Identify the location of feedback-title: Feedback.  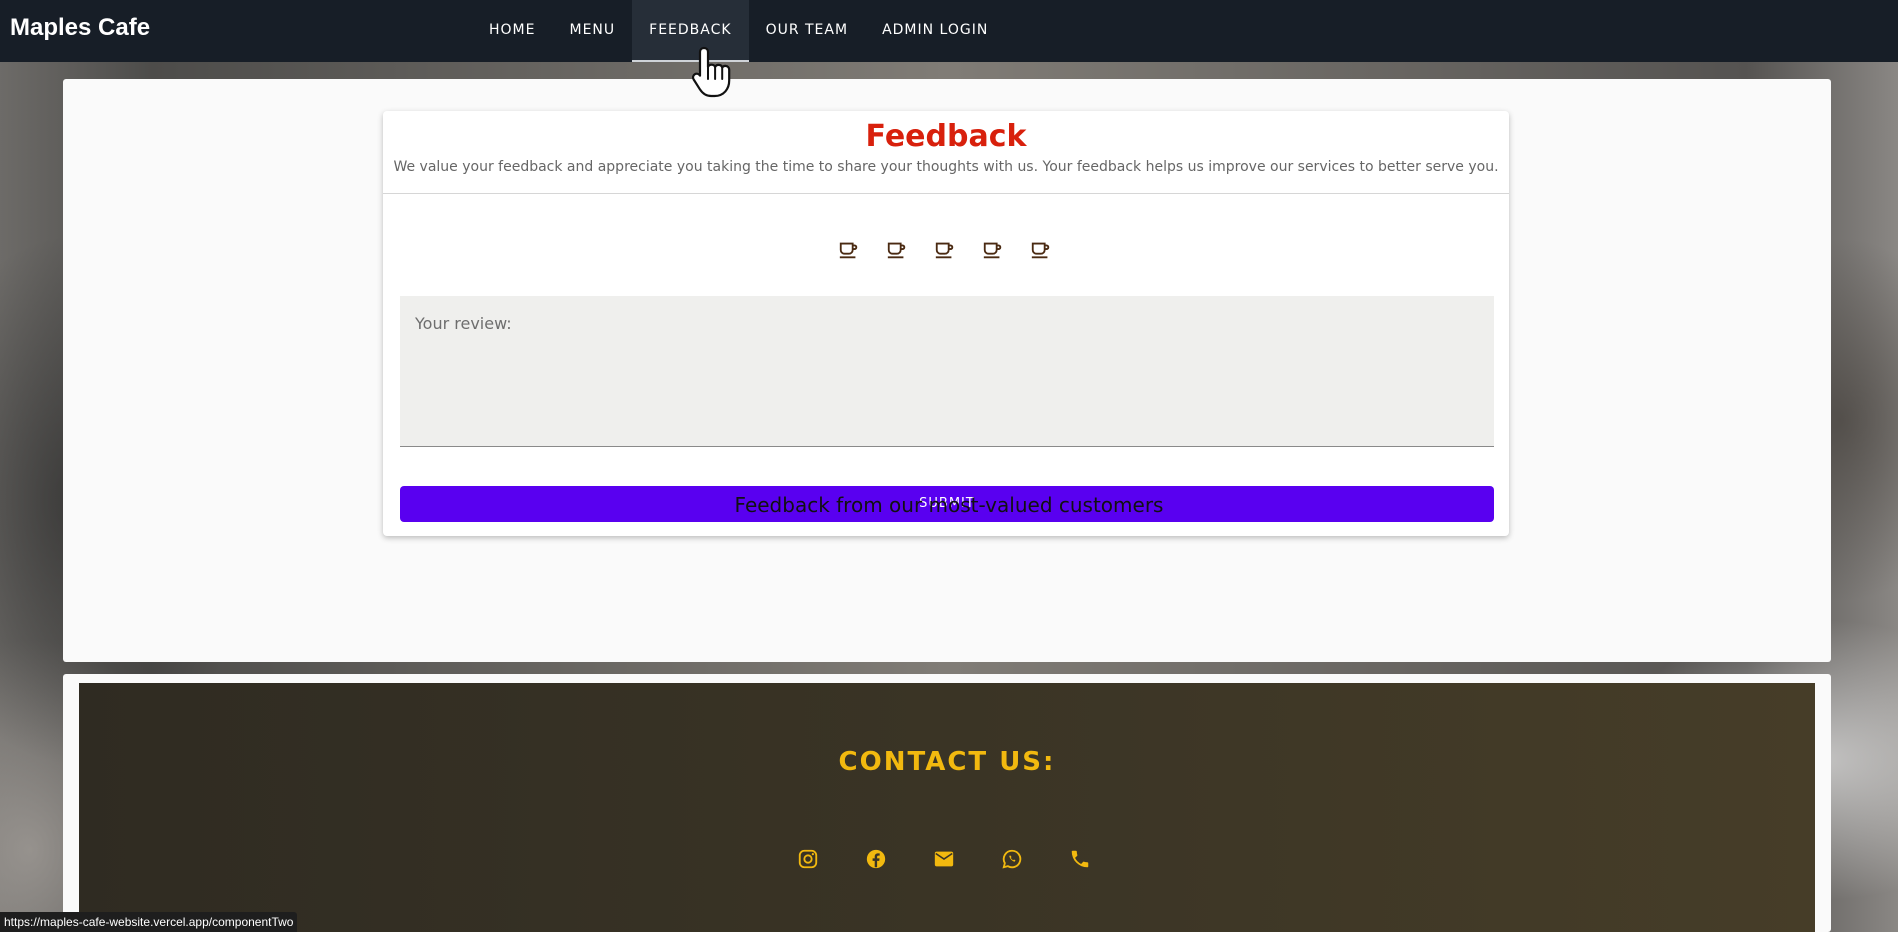
(946, 136).